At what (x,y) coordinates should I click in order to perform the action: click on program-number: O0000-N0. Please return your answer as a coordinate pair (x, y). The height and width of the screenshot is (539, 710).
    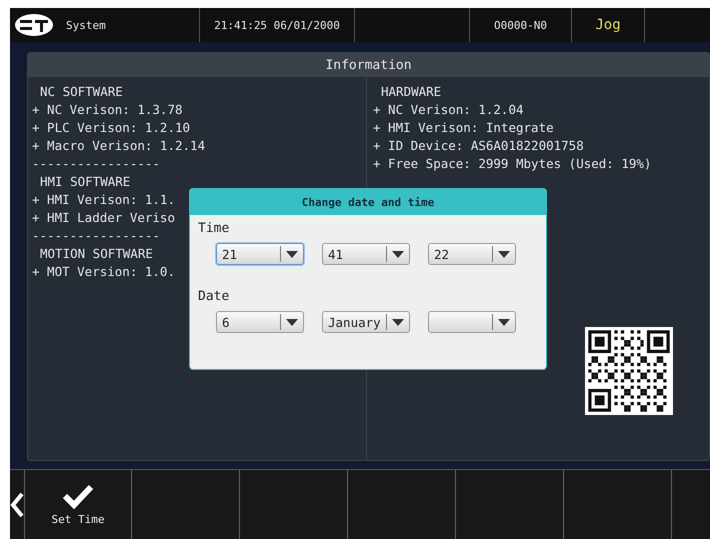
    Looking at the image, I should click on (520, 25).